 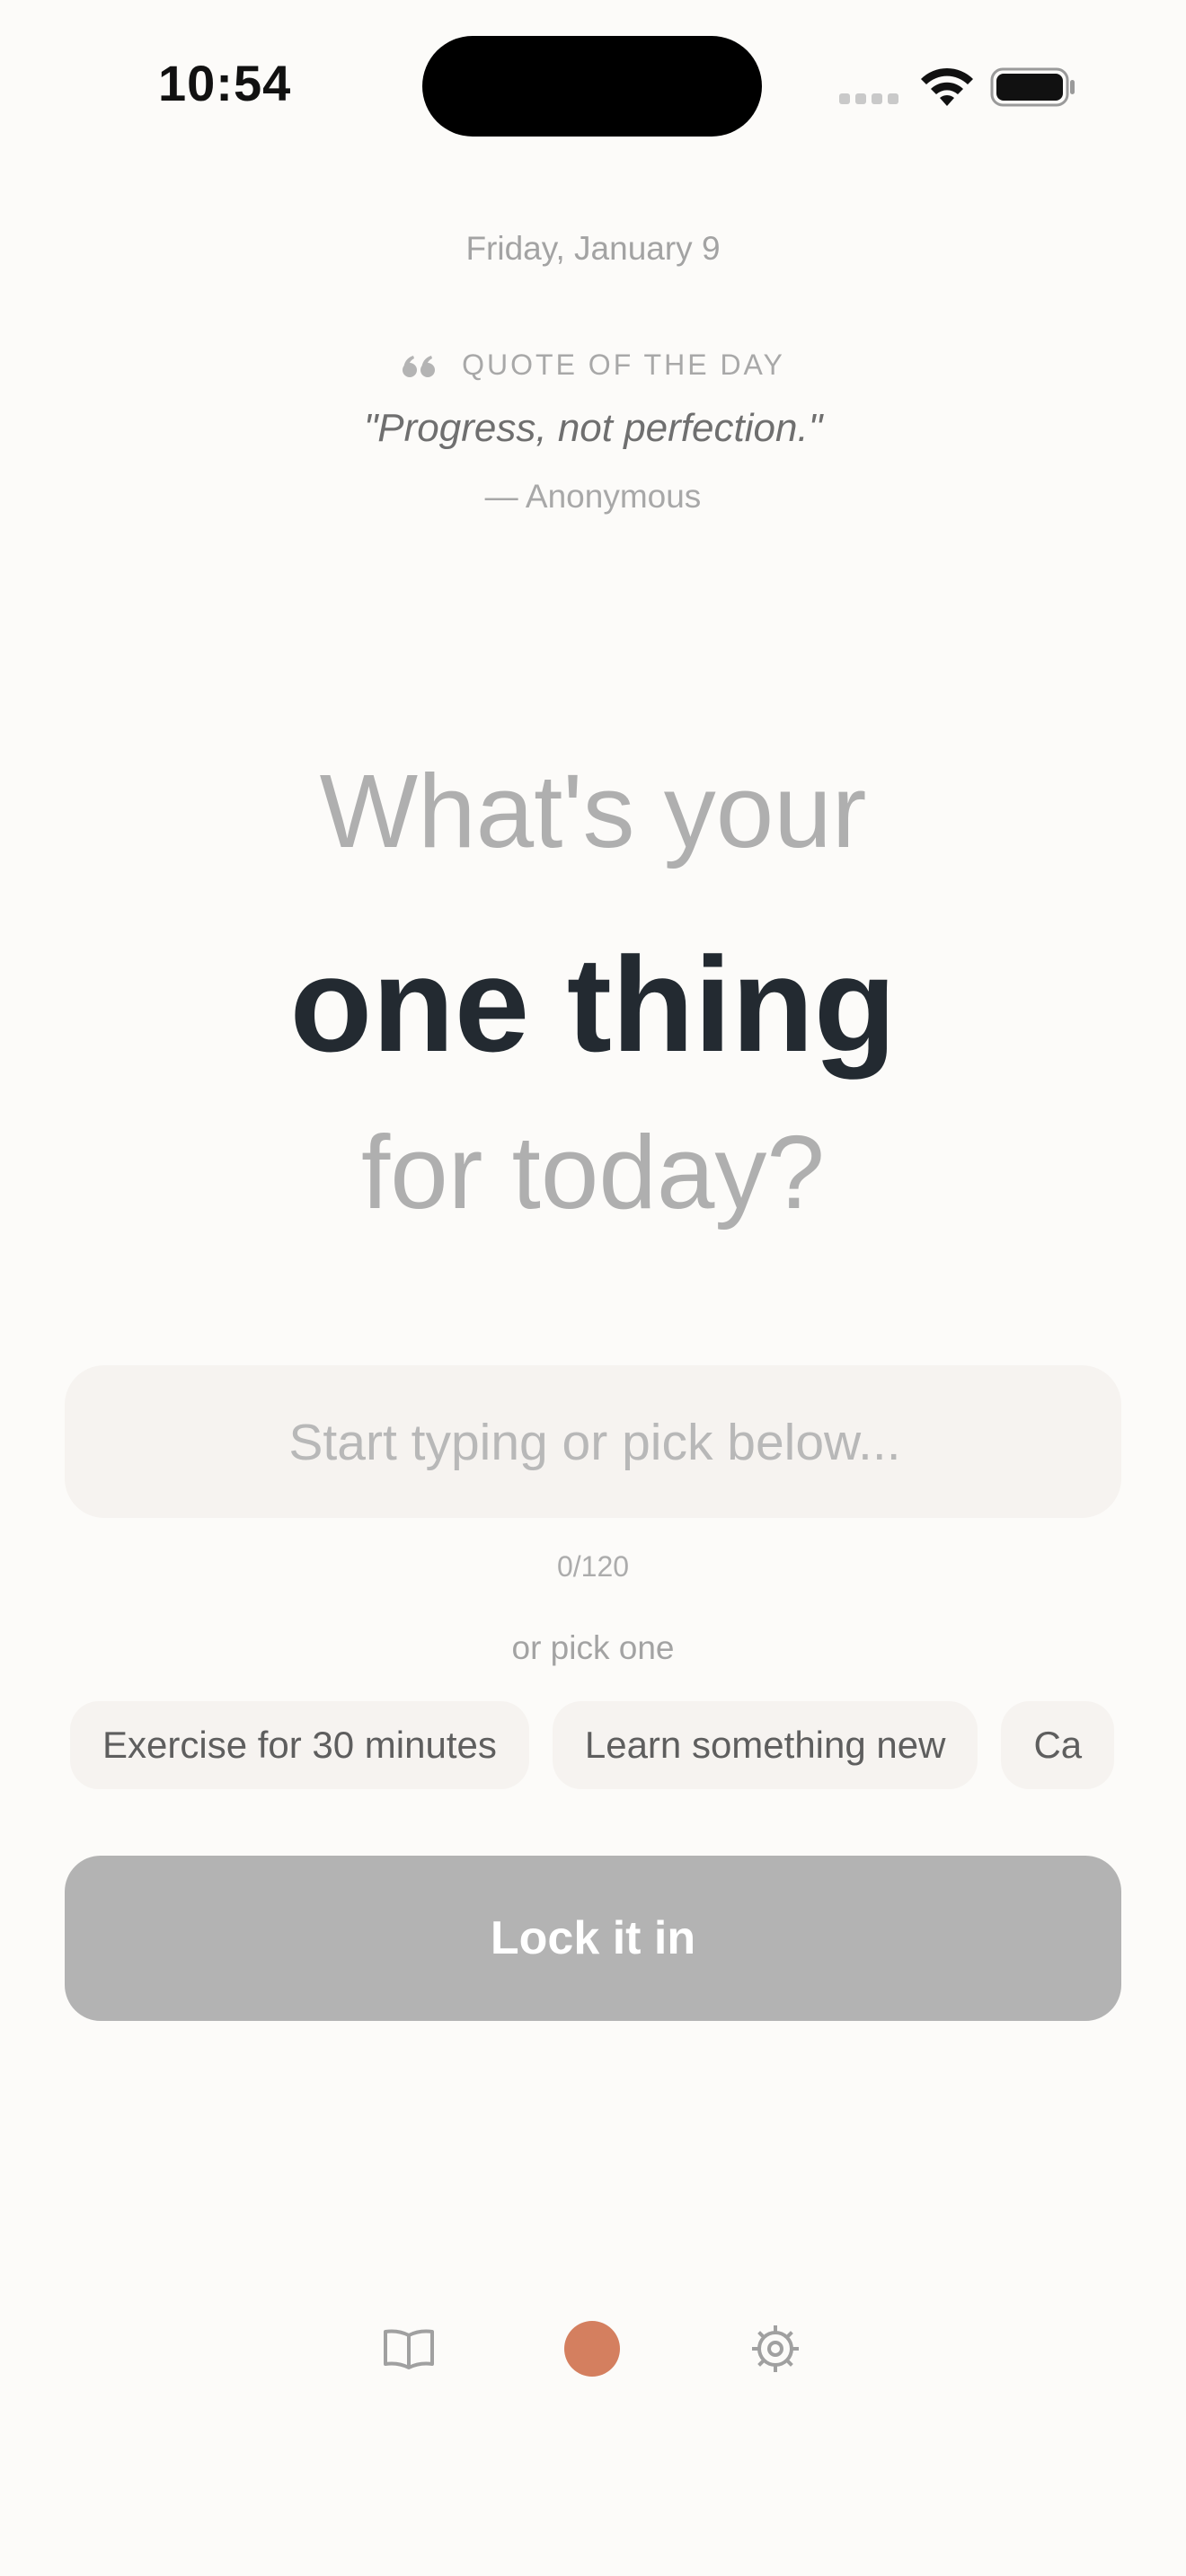 I want to click on cellular-signal-icon, so click(x=868, y=98).